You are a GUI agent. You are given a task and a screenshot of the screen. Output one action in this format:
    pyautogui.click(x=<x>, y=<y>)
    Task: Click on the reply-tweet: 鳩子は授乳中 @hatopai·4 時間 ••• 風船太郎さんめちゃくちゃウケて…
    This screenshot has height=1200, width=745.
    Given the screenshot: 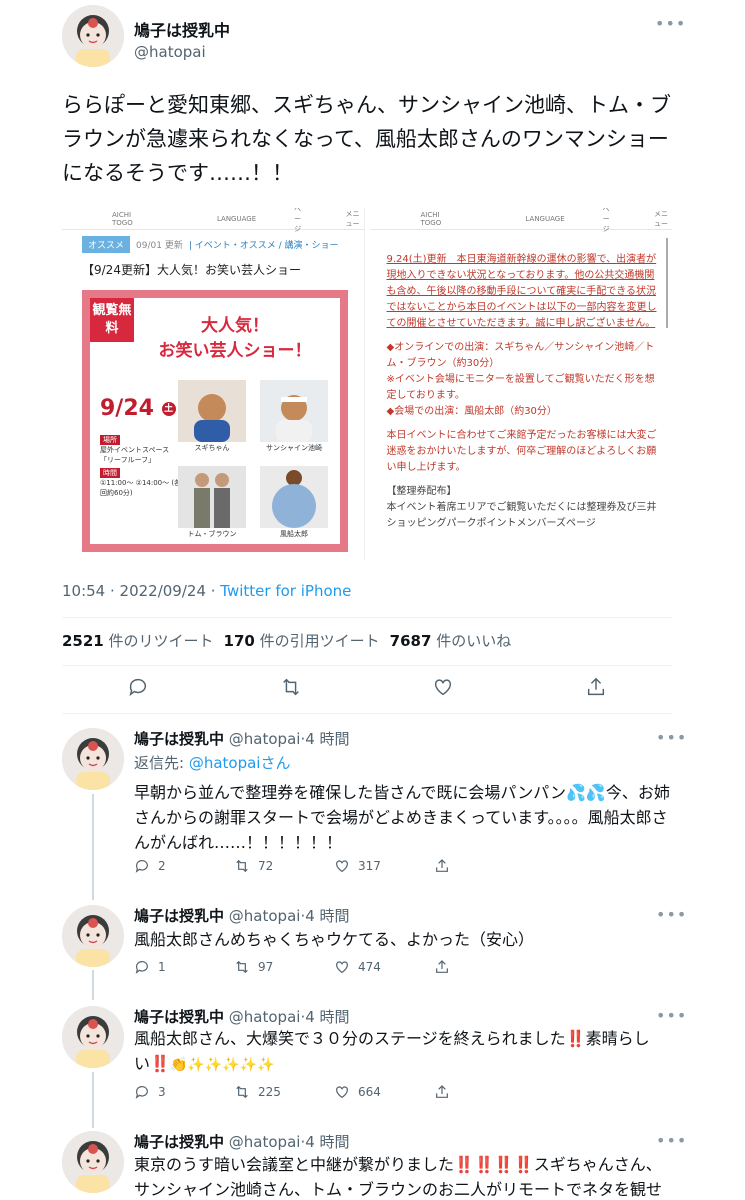 What is the action you would take?
    pyautogui.click(x=374, y=945)
    